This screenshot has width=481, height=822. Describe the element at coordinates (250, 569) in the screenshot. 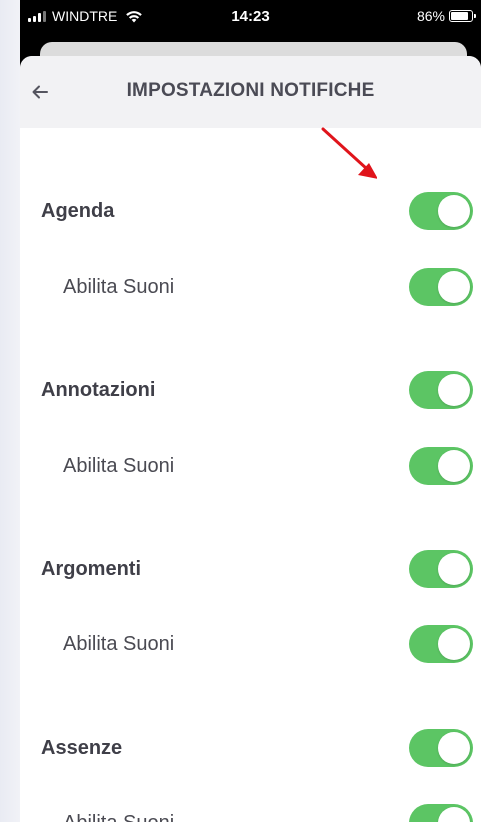

I see `setting-row-argomenti: Argomenti` at that location.